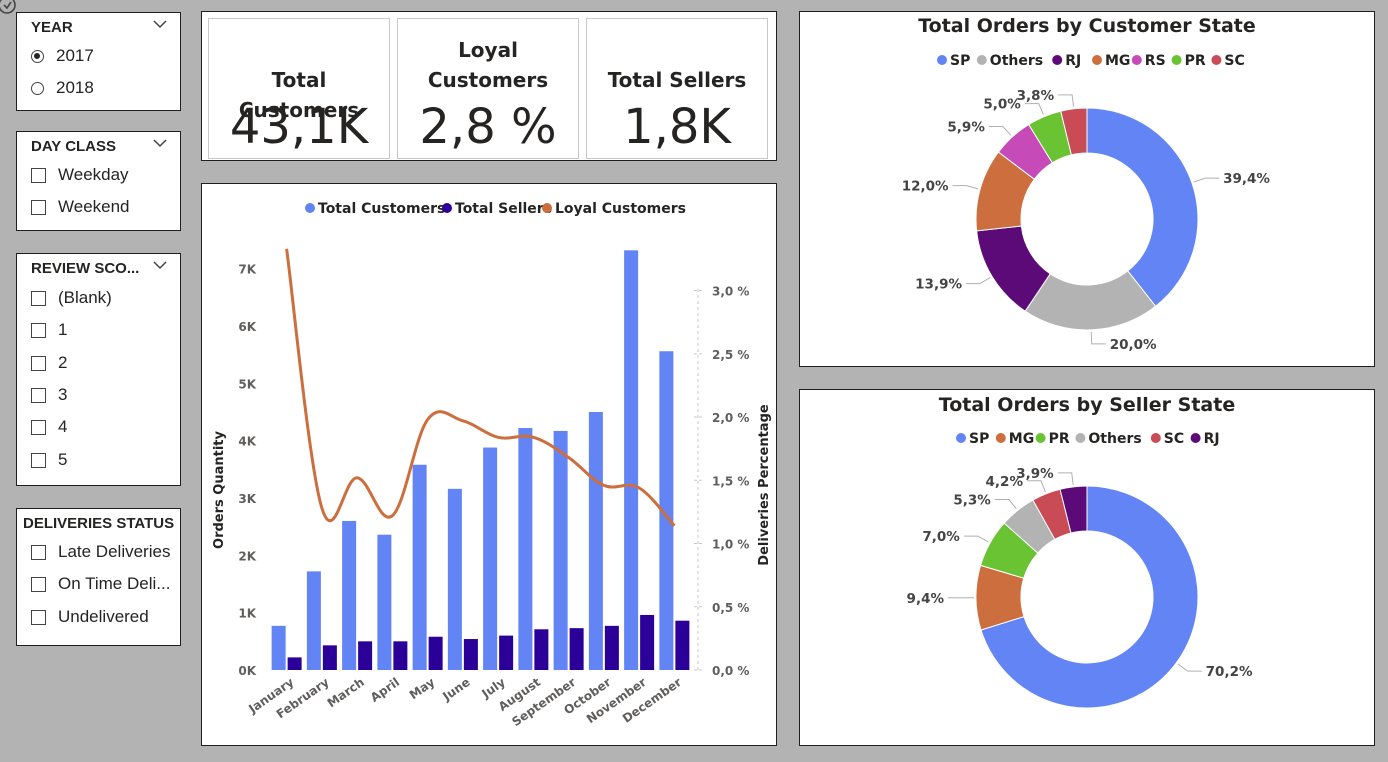 This screenshot has width=1388, height=762. I want to click on slicer-option-2018: 2018, so click(62, 88).